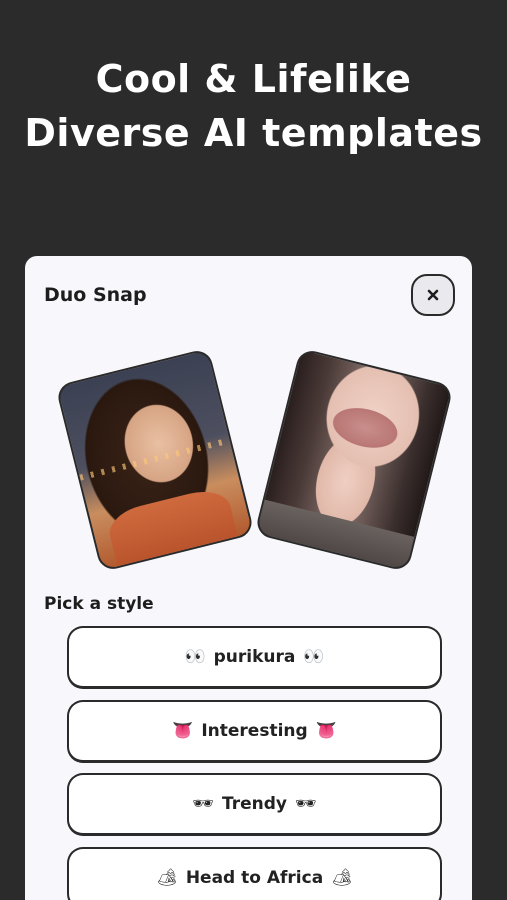 Image resolution: width=507 pixels, height=900 pixels. What do you see at coordinates (253, 106) in the screenshot?
I see `headline: Cool & Lifelike Diverse AI templates` at bounding box center [253, 106].